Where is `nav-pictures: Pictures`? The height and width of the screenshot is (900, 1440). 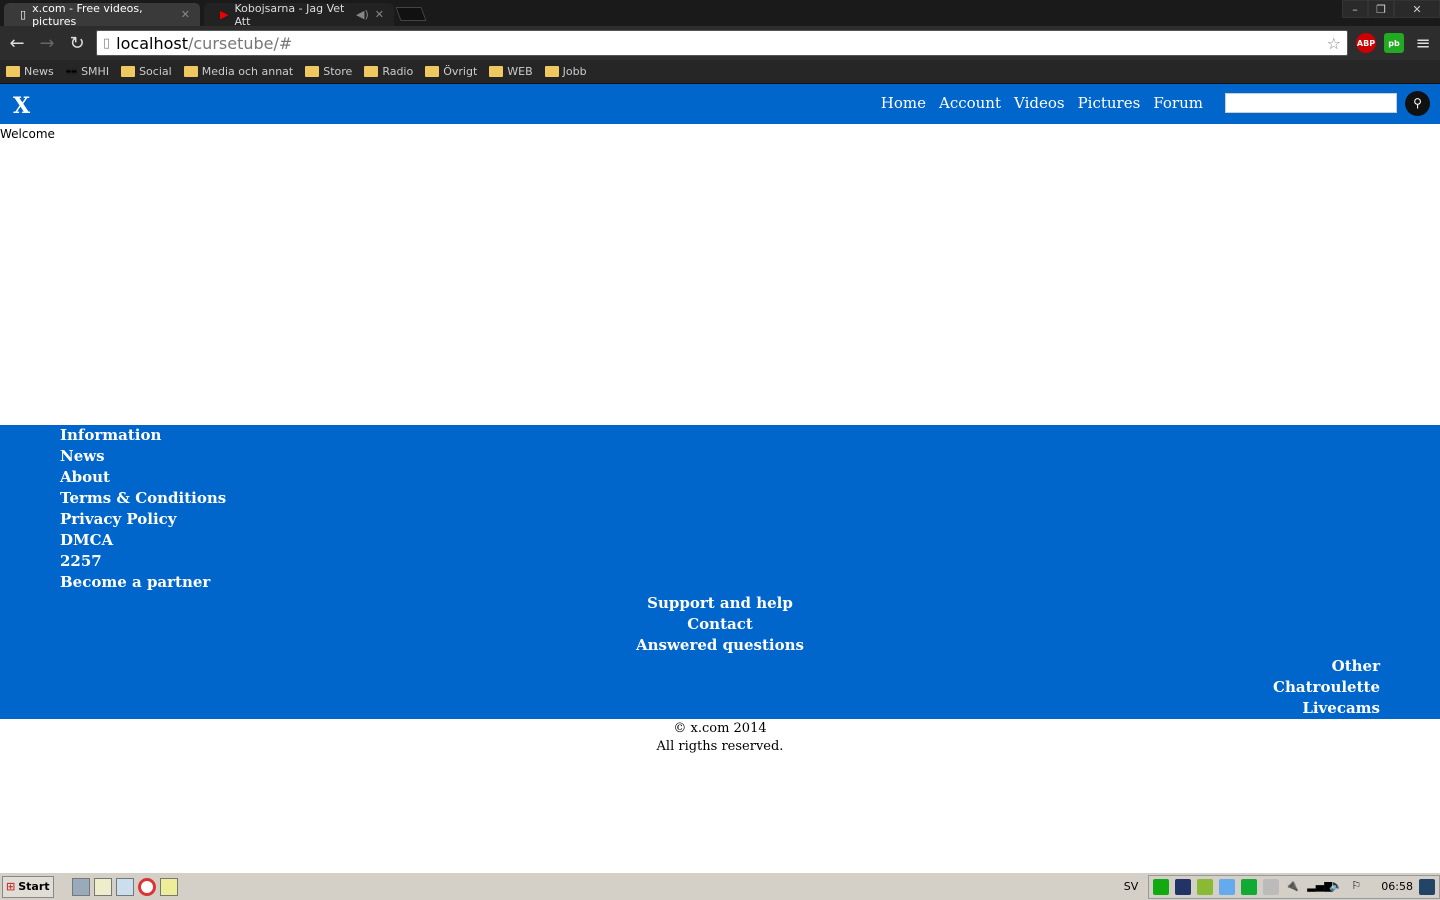 nav-pictures: Pictures is located at coordinates (1109, 103).